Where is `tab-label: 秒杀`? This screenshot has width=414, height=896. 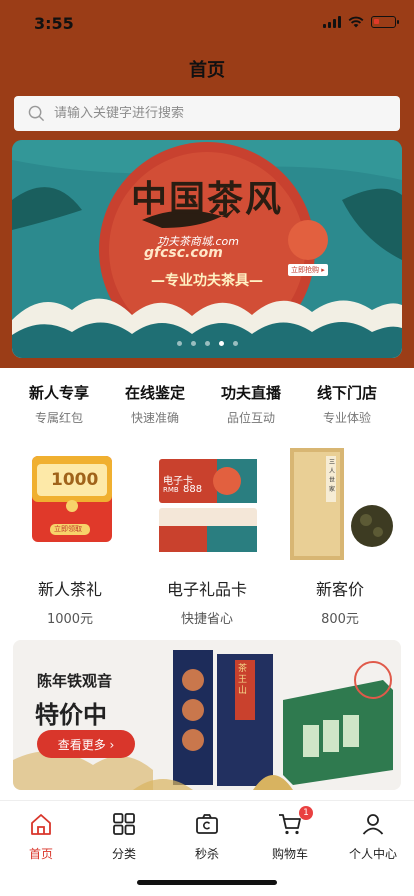
tab-label: 秒杀 is located at coordinates (206, 854).